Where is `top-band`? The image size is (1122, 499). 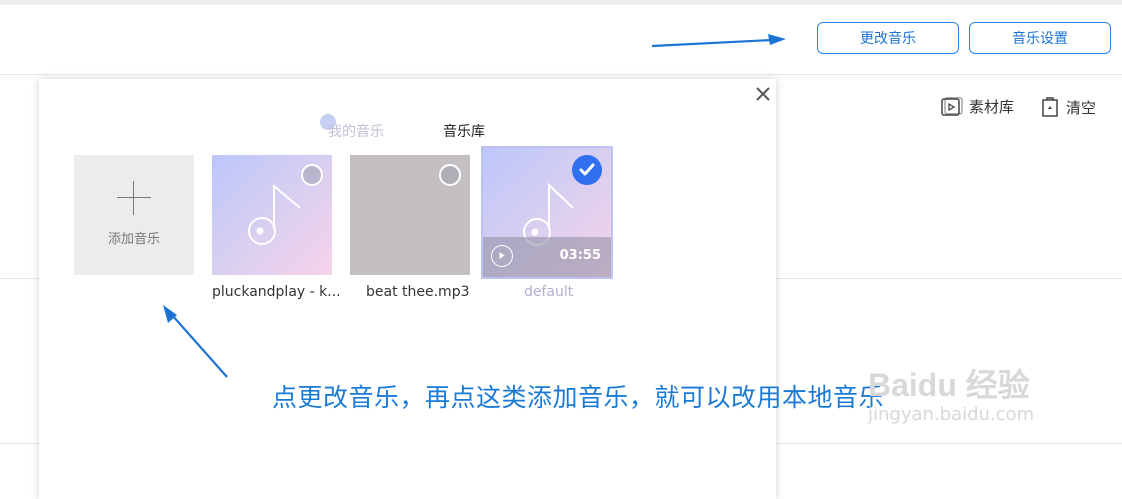
top-band is located at coordinates (561, 2).